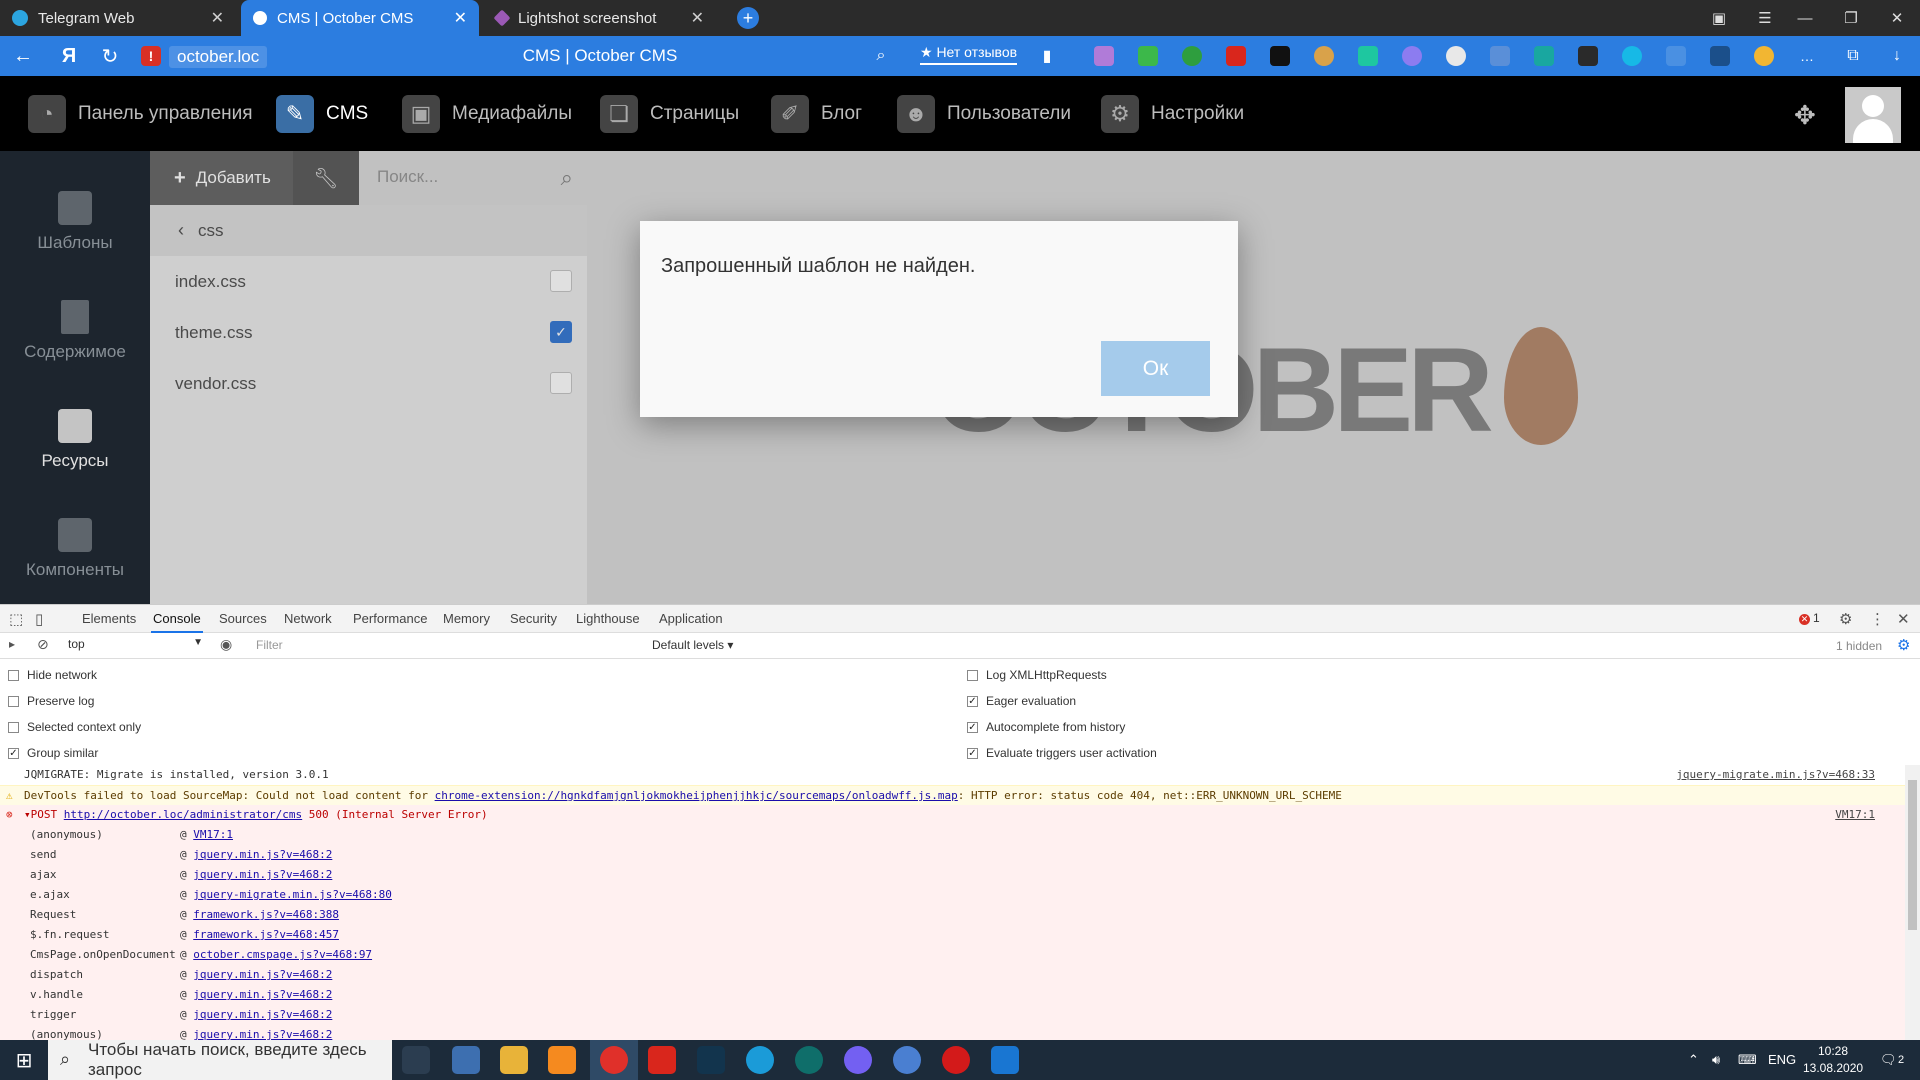 This screenshot has height=1080, width=1920. I want to click on qbittorrent-icon, so click(907, 1060).